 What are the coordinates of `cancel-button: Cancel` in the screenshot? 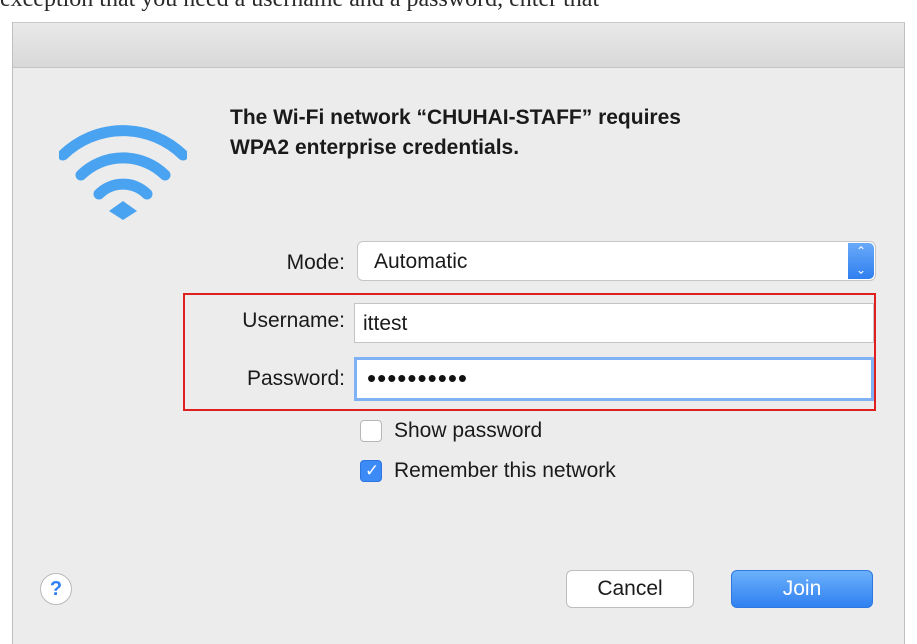 It's located at (630, 589).